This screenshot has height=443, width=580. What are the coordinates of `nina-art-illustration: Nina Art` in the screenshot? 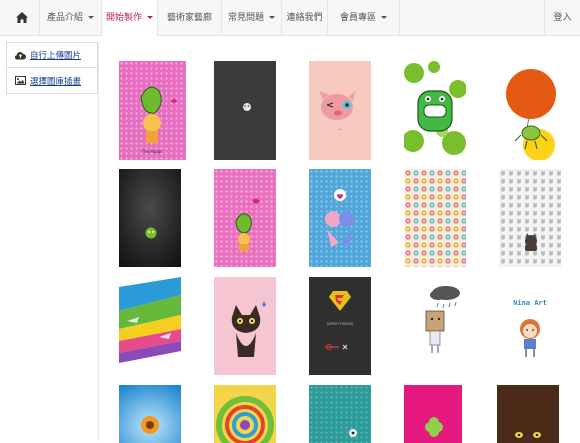 It's located at (531, 326).